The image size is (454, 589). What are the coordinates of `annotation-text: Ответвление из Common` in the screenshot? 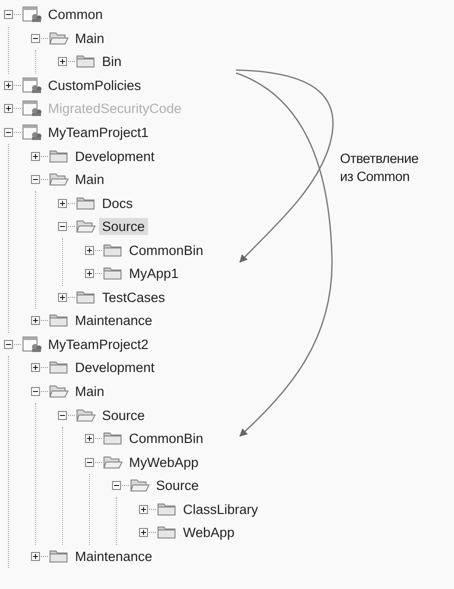 It's located at (379, 168).